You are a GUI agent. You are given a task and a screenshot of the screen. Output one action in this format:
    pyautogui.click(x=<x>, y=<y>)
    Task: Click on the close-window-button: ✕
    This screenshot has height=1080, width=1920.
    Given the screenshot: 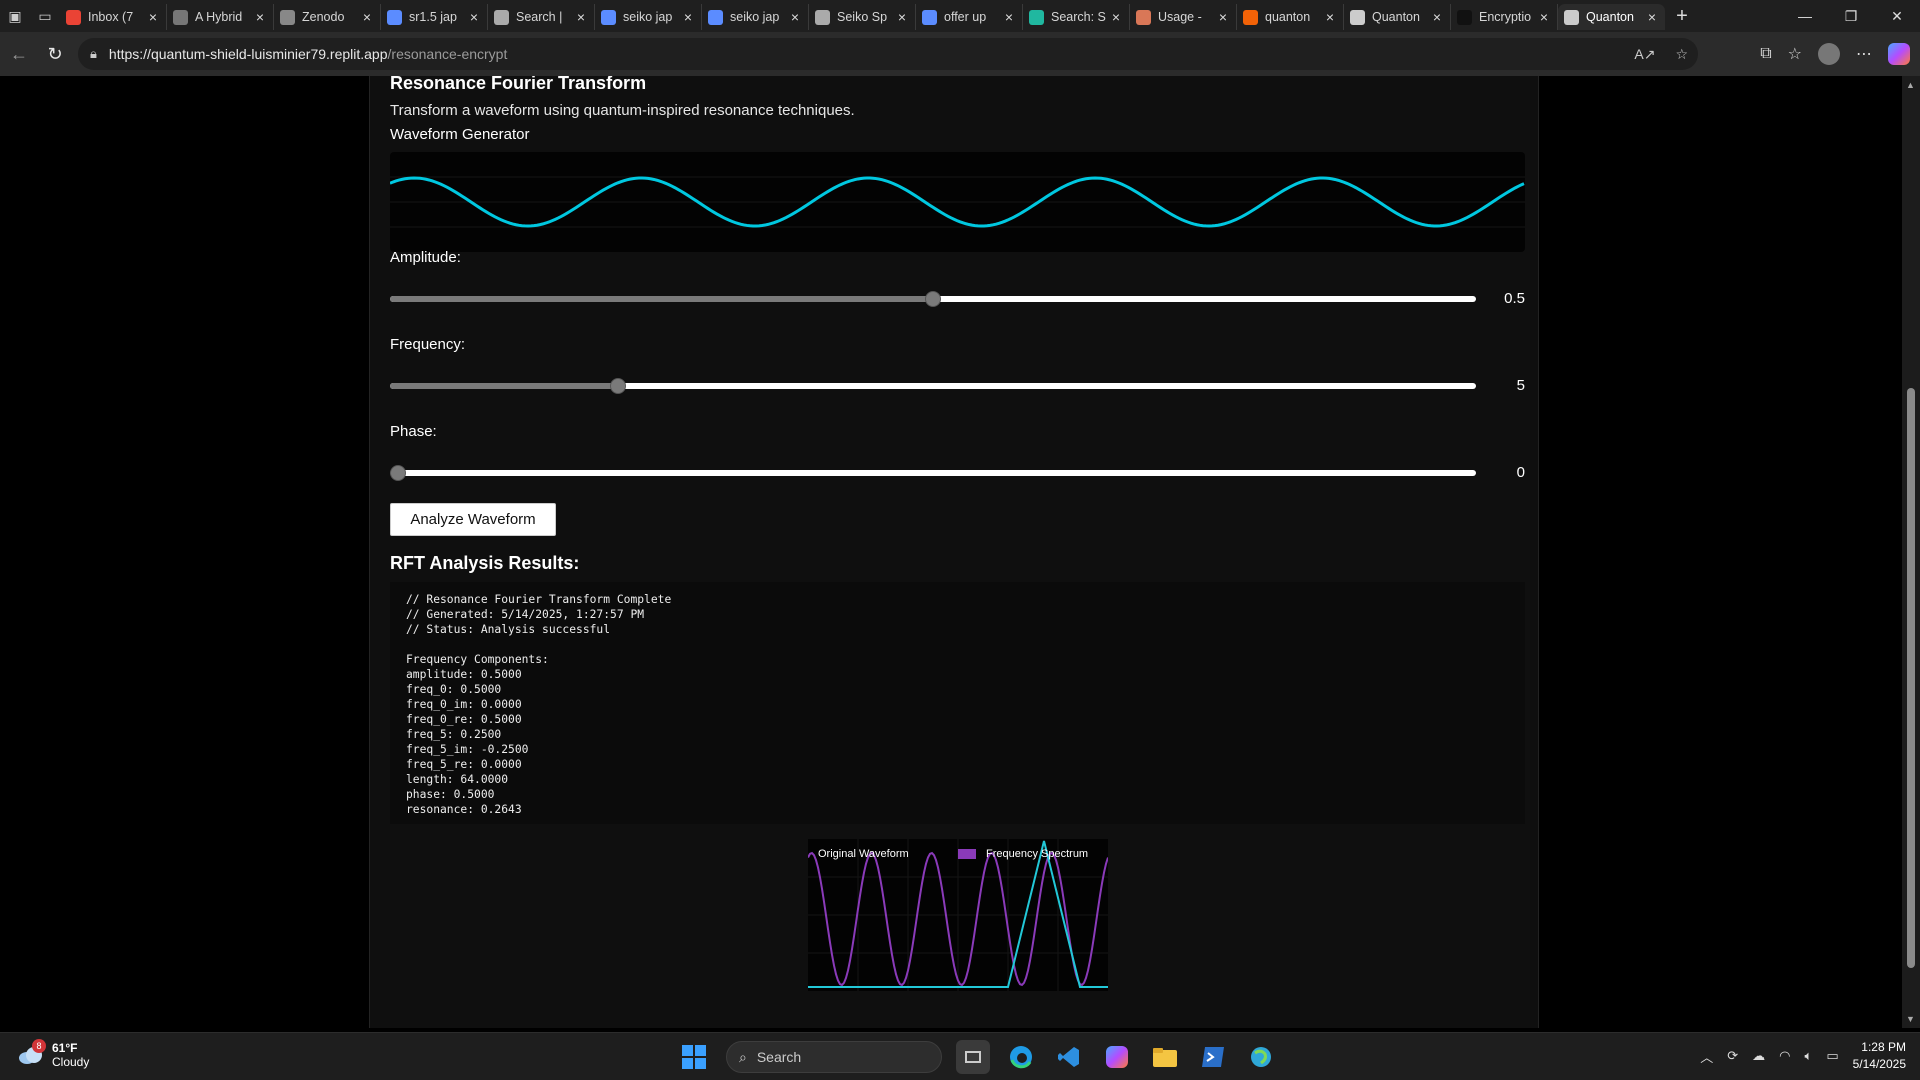 What is the action you would take?
    pyautogui.click(x=1897, y=16)
    